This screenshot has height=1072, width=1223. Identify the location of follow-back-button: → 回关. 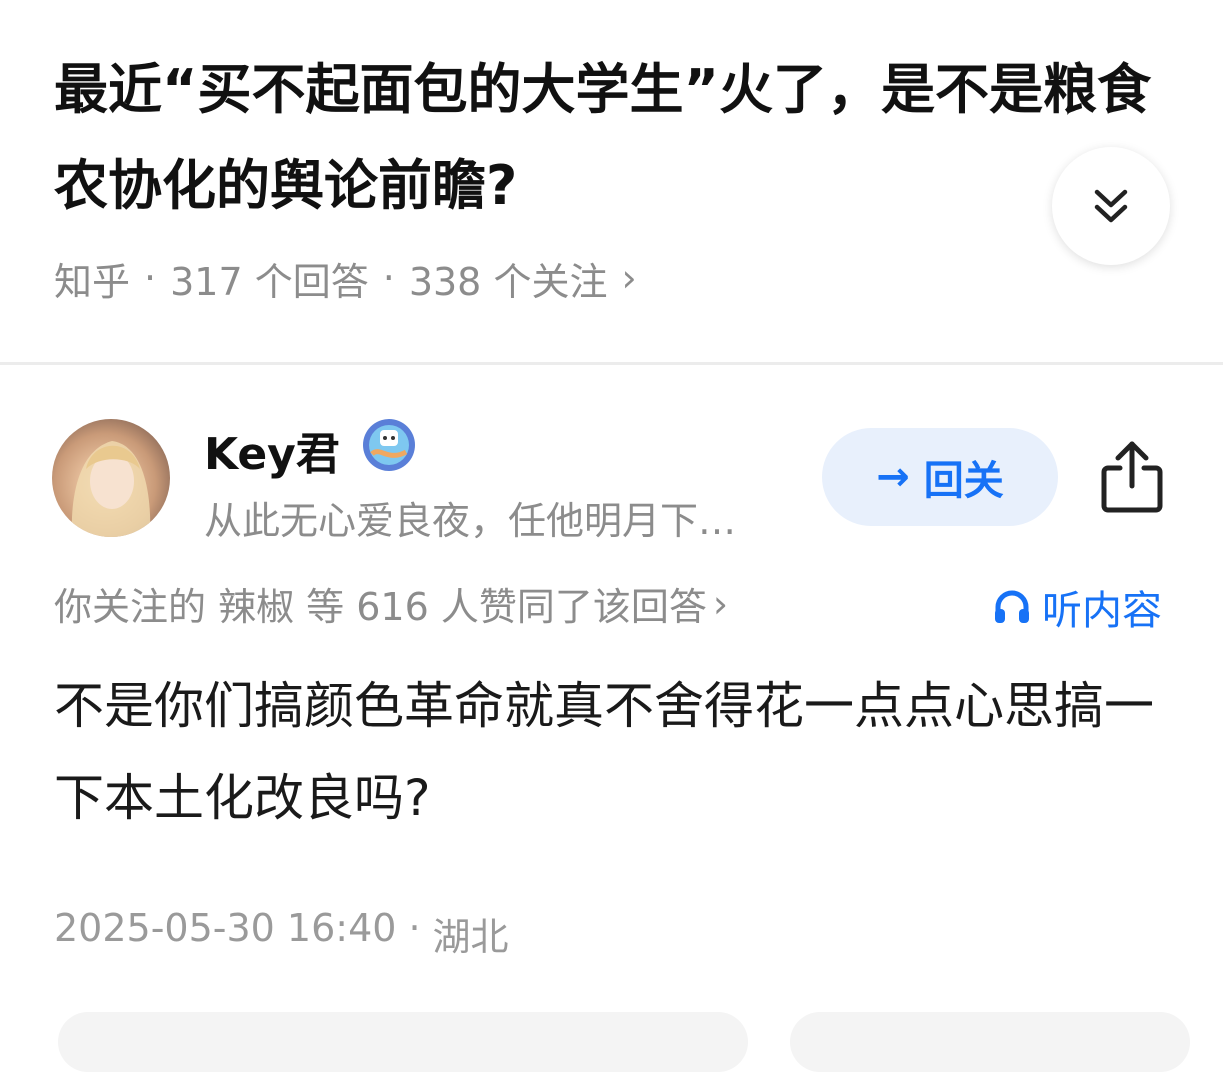
(940, 477).